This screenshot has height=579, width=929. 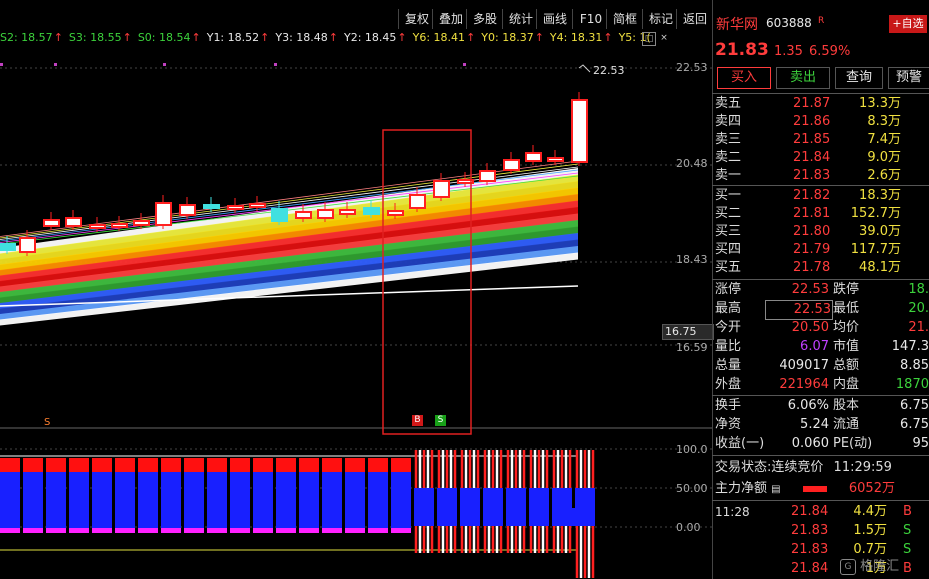 What do you see at coordinates (820, 214) in the screenshot?
I see `orderbook-row: 买二 21.81 152.7万` at bounding box center [820, 214].